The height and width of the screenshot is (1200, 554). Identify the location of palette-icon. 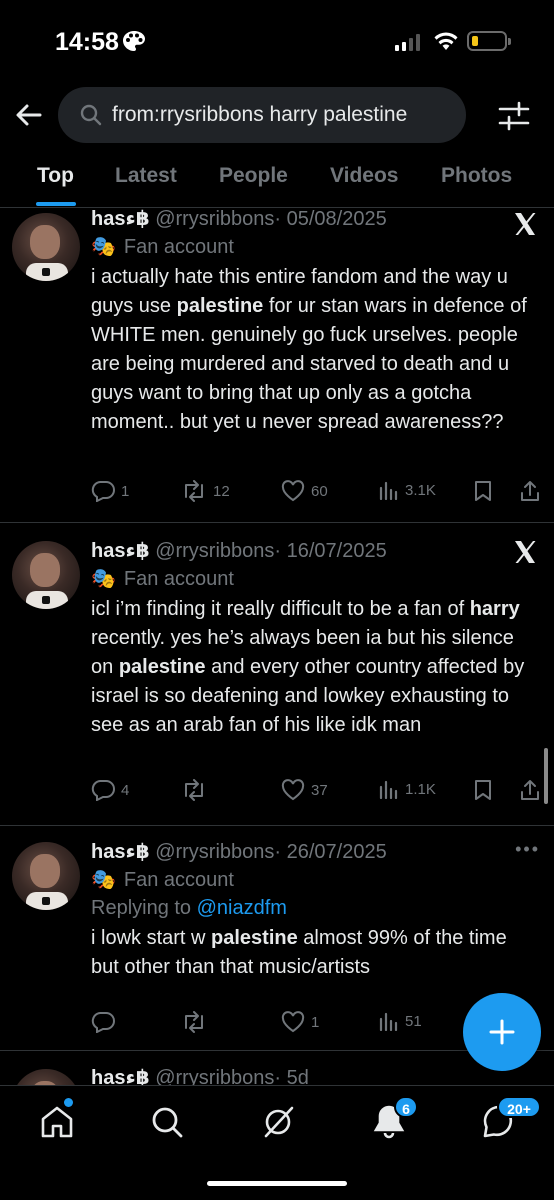
(134, 41).